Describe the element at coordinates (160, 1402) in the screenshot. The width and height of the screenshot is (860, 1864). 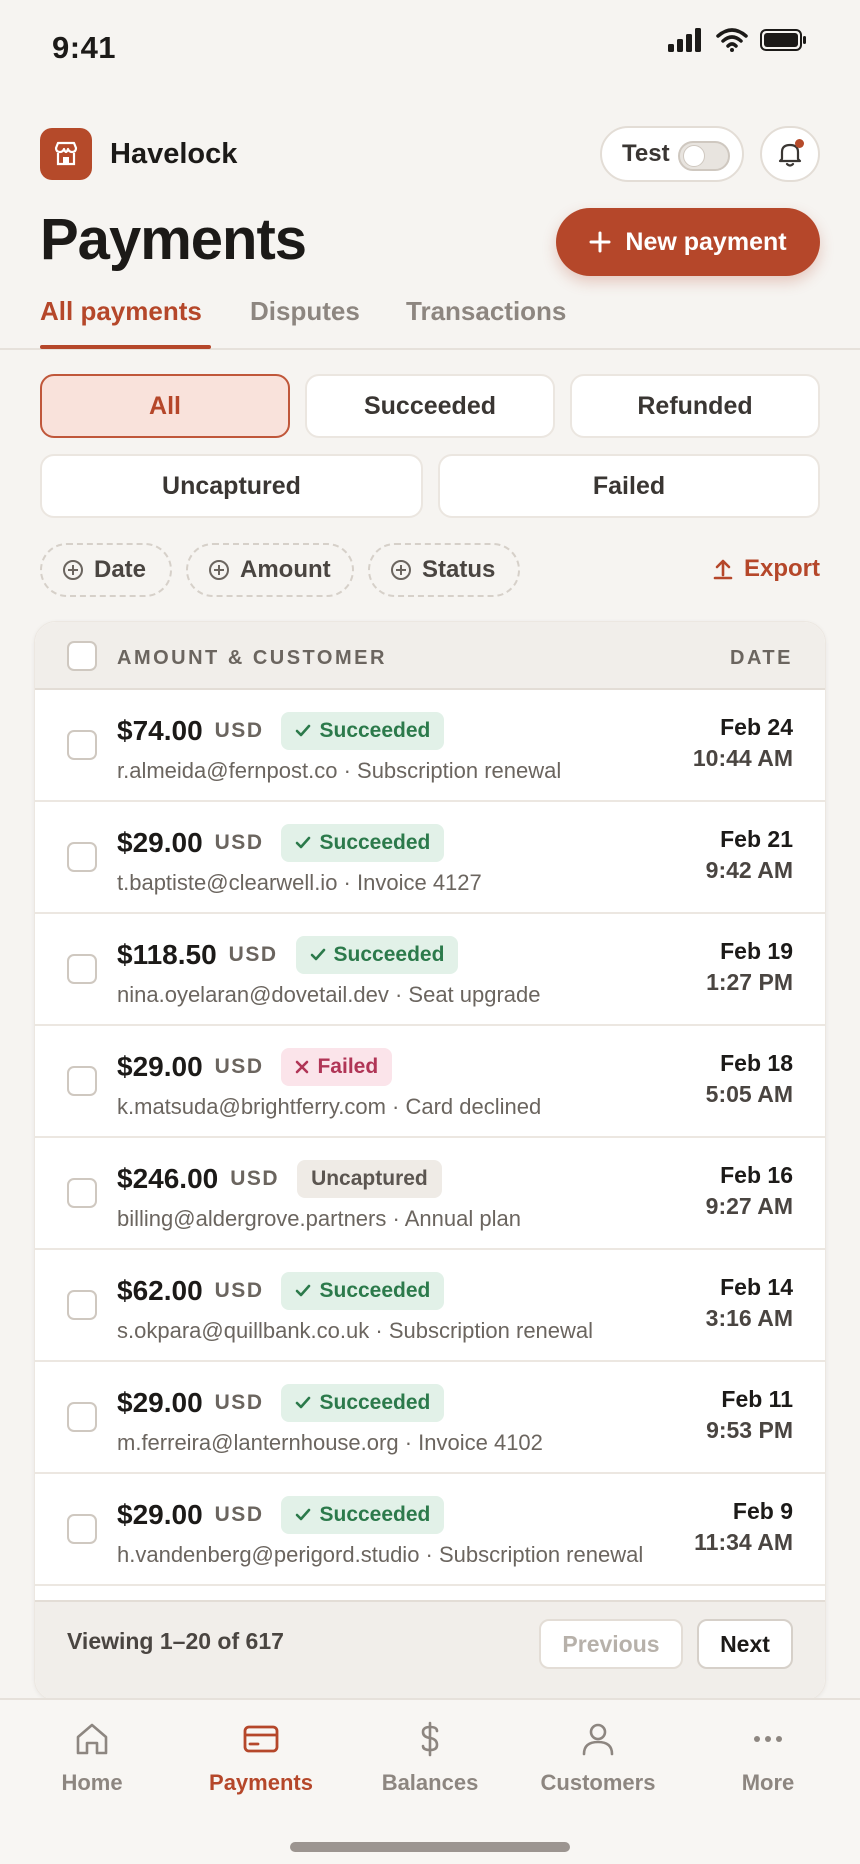
I see `payment-amount: $29.00` at that location.